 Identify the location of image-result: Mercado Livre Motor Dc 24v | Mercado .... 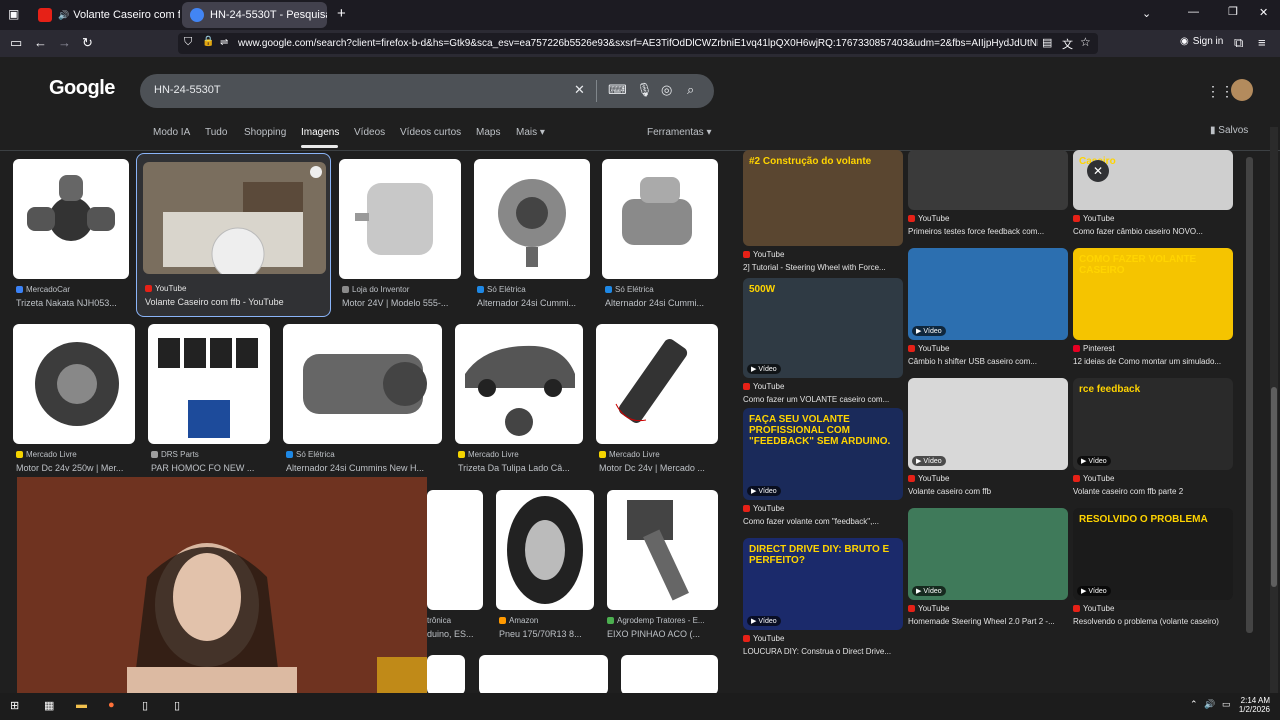
(657, 401).